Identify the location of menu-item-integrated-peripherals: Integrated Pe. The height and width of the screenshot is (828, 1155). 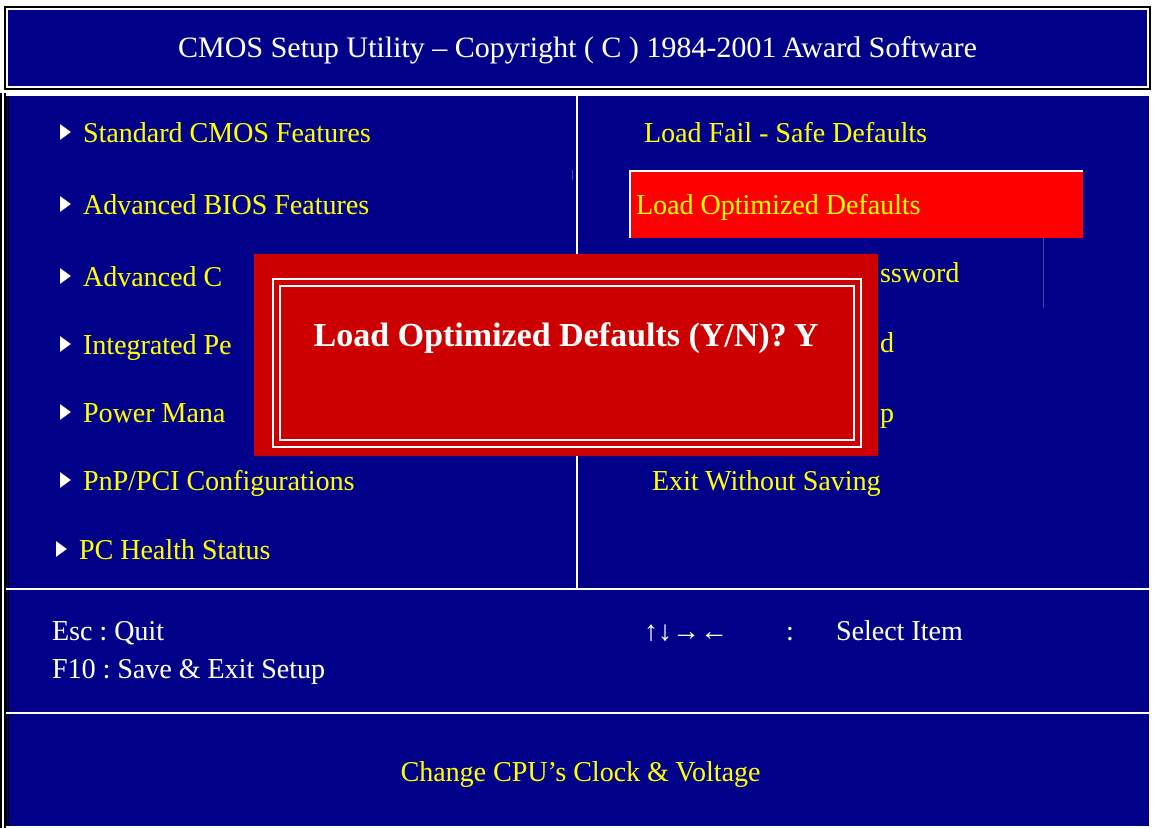
(146, 346).